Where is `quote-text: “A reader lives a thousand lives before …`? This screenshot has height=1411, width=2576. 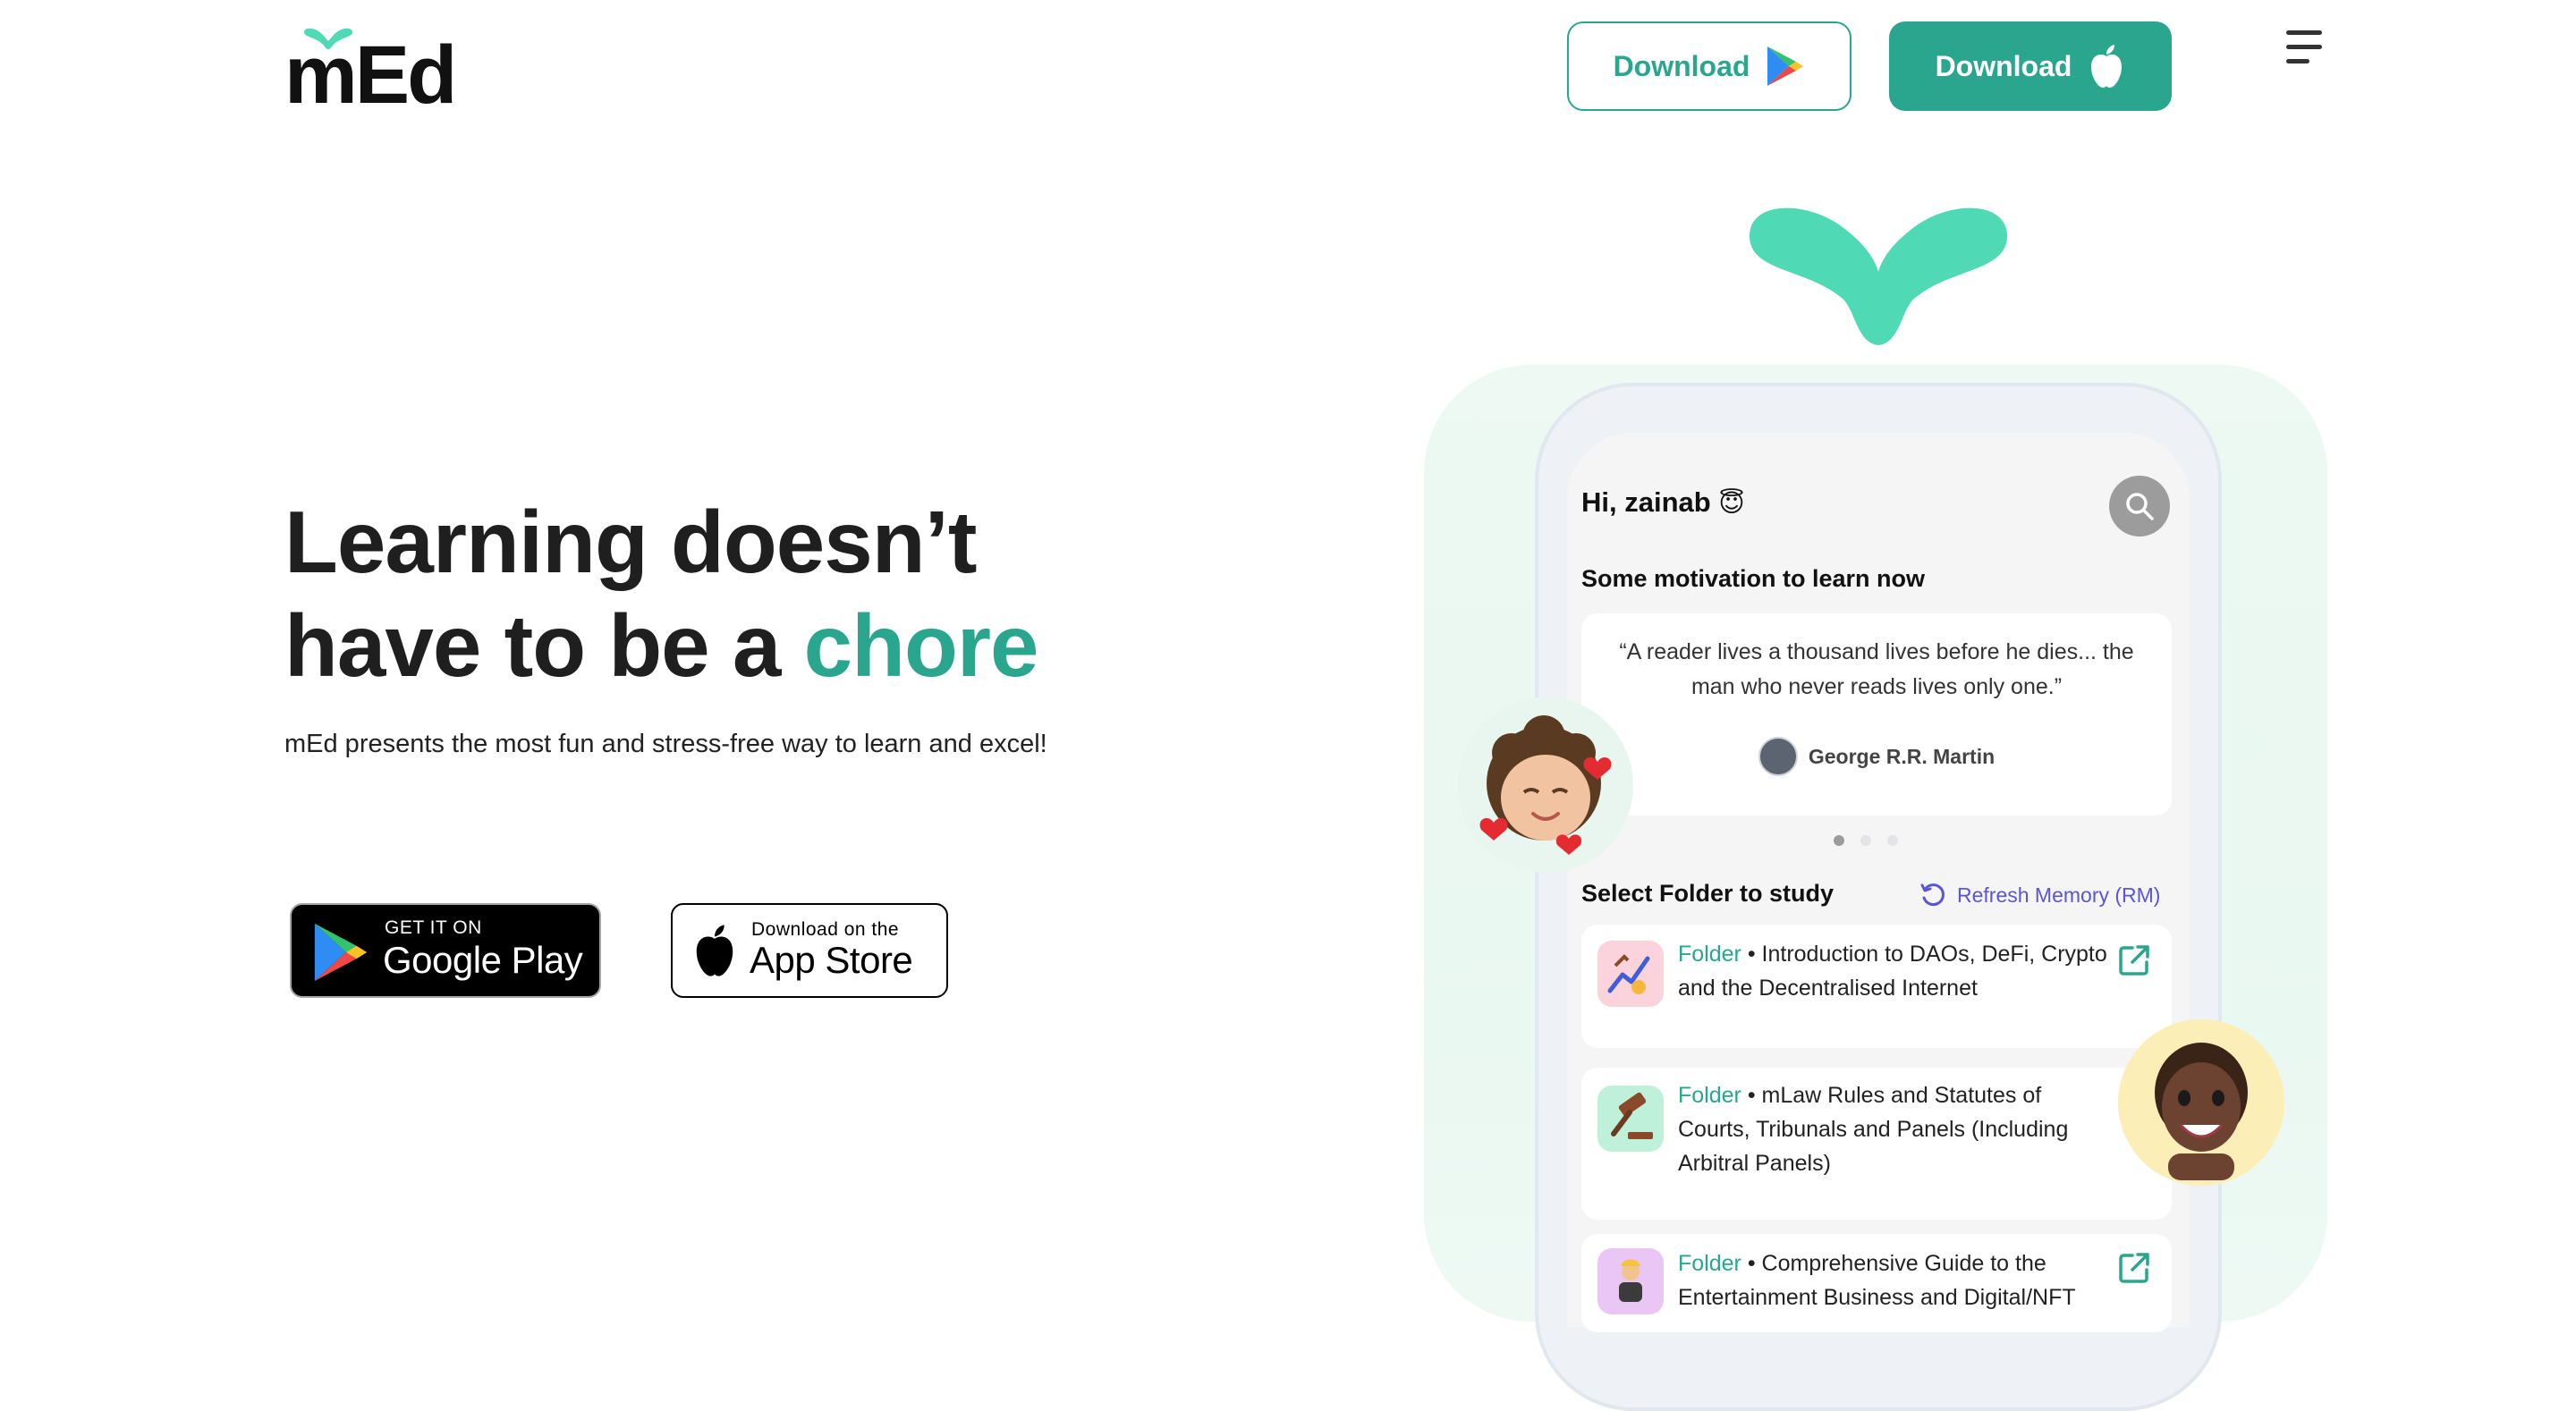 quote-text: “A reader lives a thousand lives before … is located at coordinates (1876, 669).